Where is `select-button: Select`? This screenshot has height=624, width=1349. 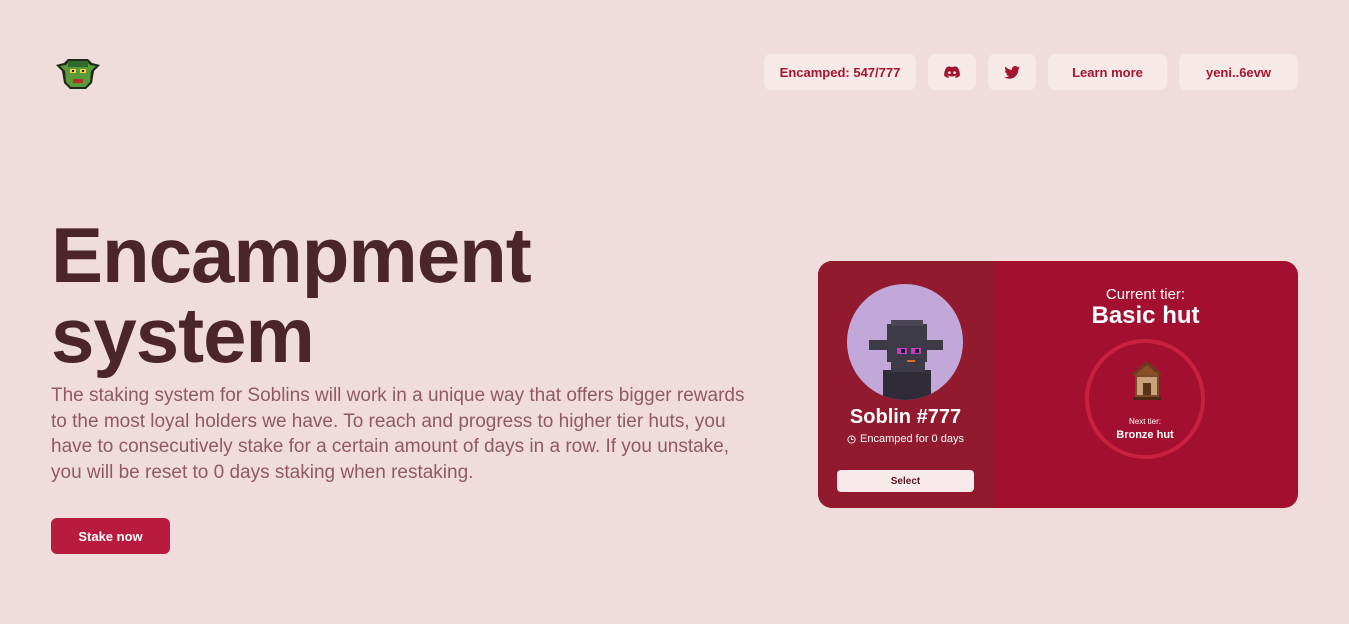
select-button: Select is located at coordinates (905, 481).